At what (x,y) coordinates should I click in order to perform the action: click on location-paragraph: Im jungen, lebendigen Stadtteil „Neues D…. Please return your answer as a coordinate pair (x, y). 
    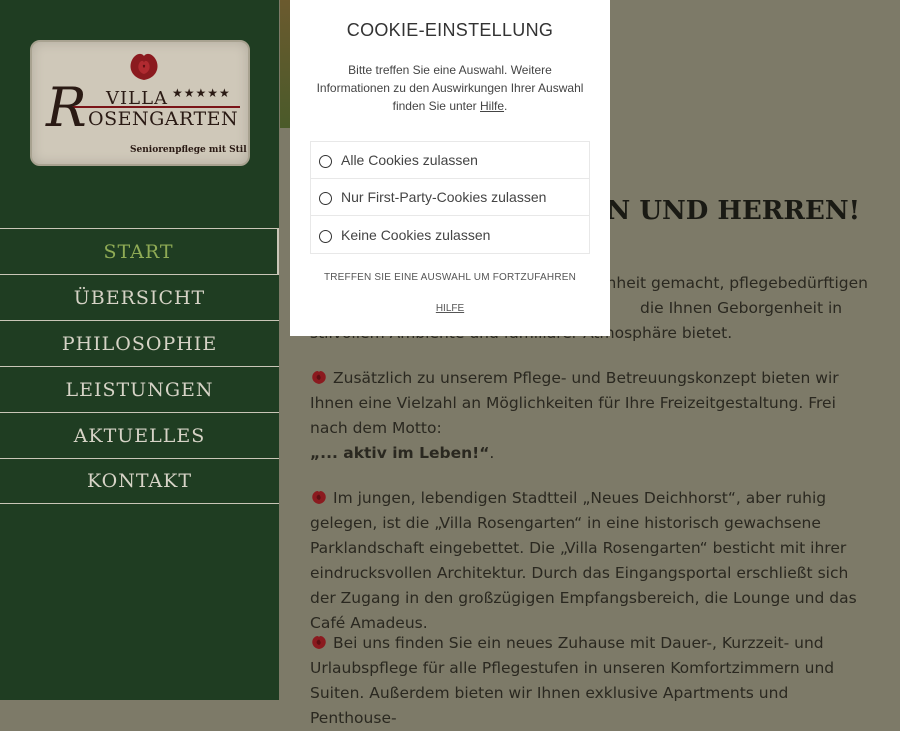
    Looking at the image, I should click on (590, 561).